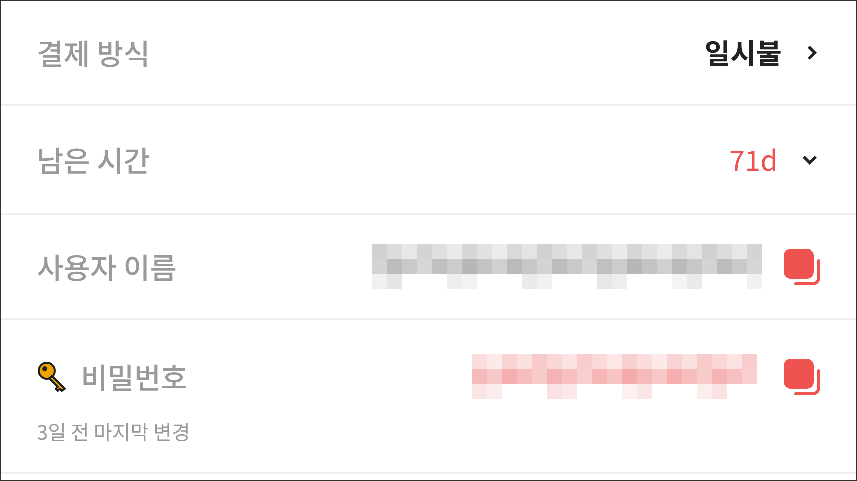 The height and width of the screenshot is (481, 857). What do you see at coordinates (53, 376) in the screenshot?
I see `key-icon` at bounding box center [53, 376].